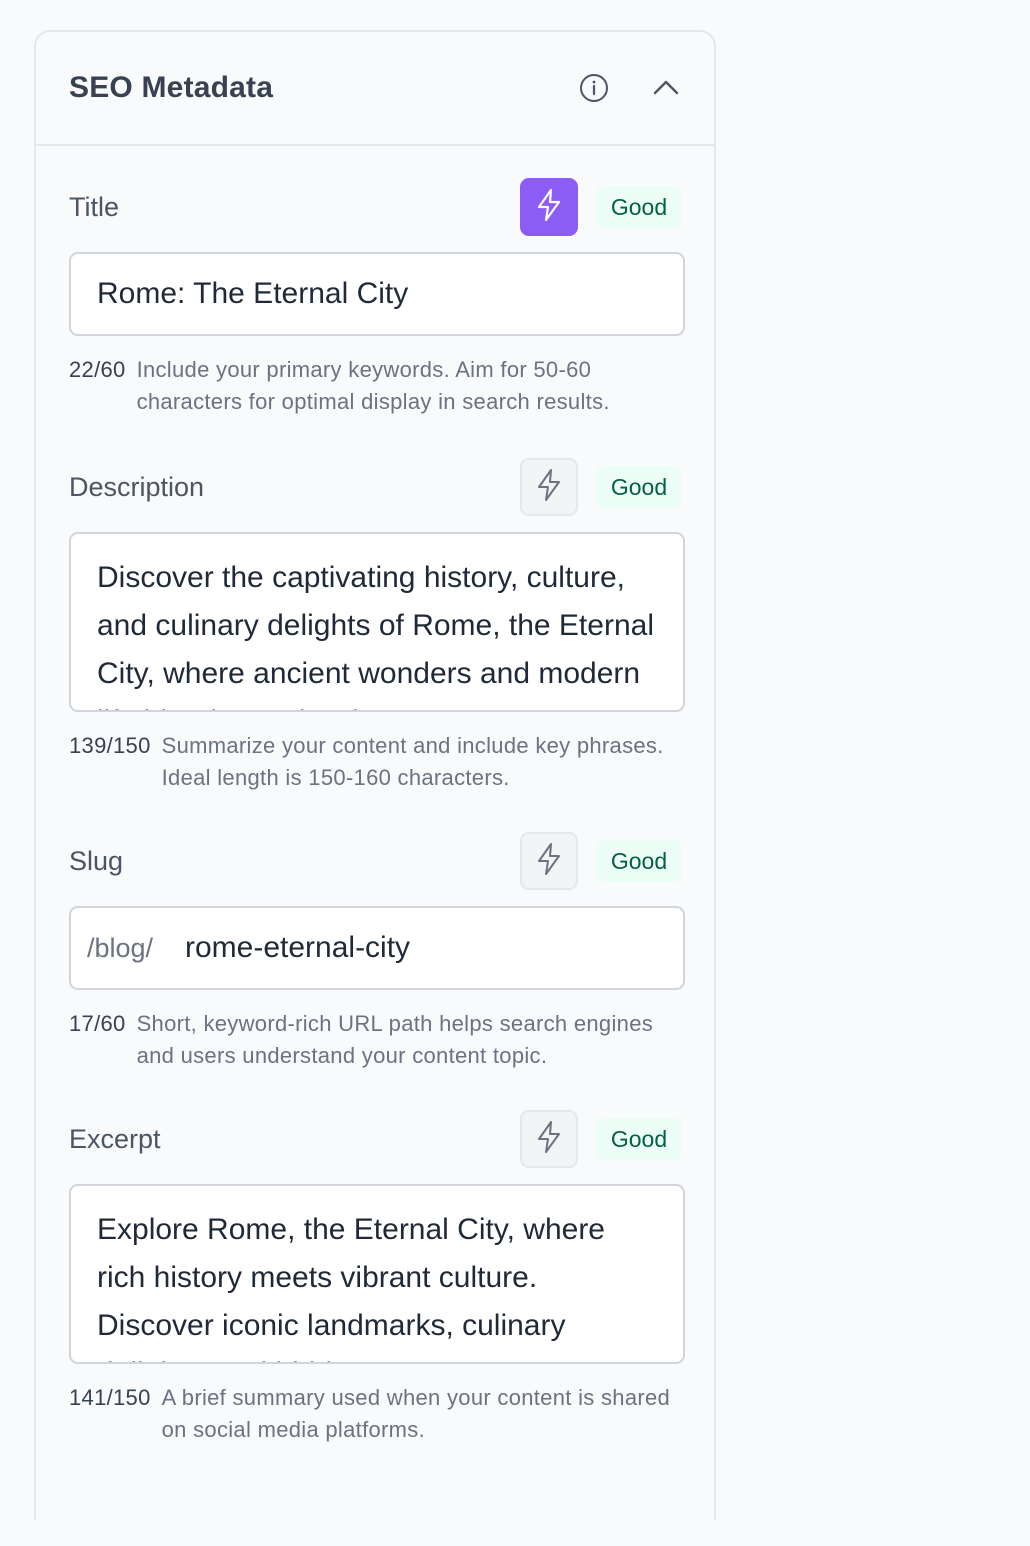 The image size is (1030, 1546). Describe the element at coordinates (639, 487) in the screenshot. I see `description-status-badge: Good` at that location.